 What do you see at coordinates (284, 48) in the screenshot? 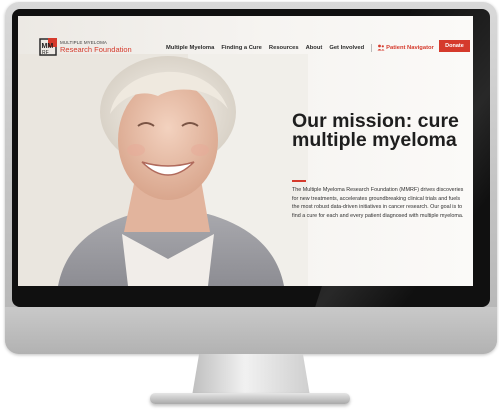
I see `nav-link-resources: Resources` at bounding box center [284, 48].